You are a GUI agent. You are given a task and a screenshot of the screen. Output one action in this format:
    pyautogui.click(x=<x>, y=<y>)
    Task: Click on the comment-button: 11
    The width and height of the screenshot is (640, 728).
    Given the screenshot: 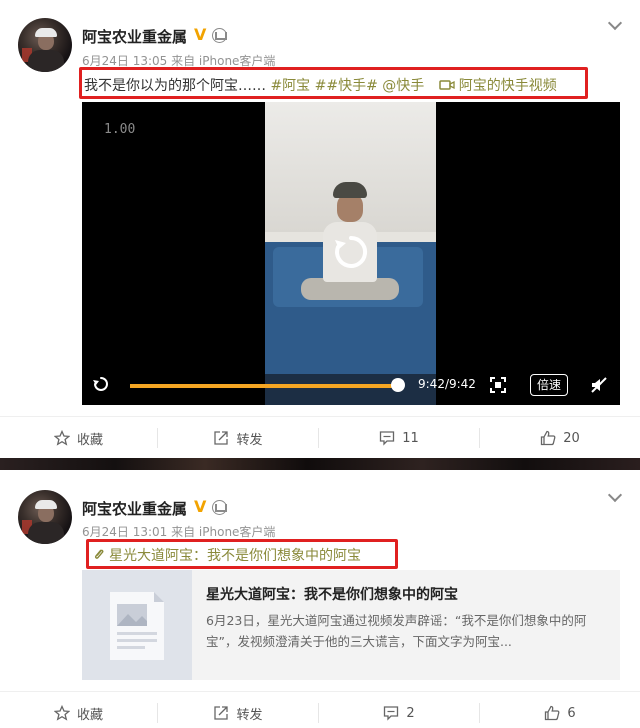 What is the action you would take?
    pyautogui.click(x=399, y=438)
    